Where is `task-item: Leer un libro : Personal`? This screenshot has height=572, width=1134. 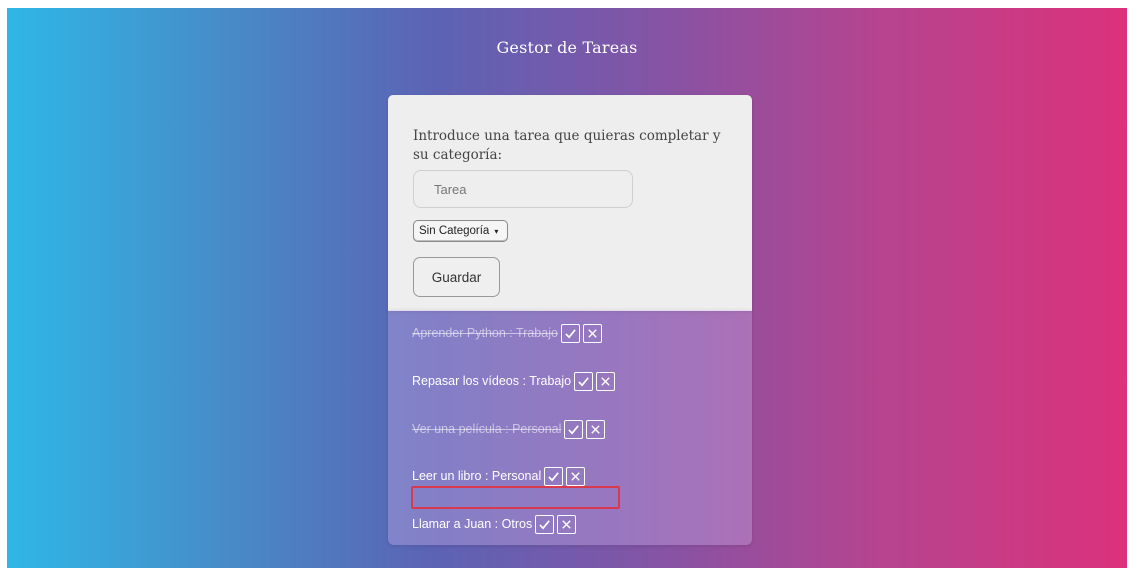 task-item: Leer un libro : Personal is located at coordinates (499, 476).